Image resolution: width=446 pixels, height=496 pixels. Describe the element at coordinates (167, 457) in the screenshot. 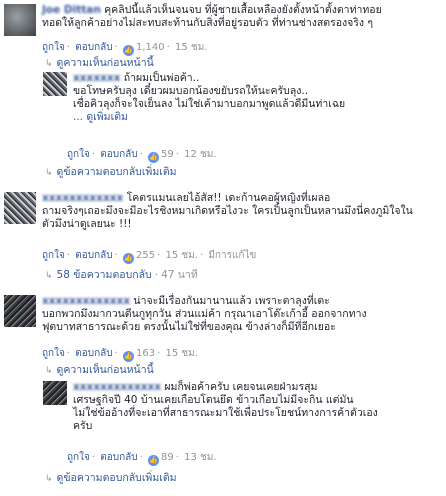

I see `reaction-count: 89` at that location.